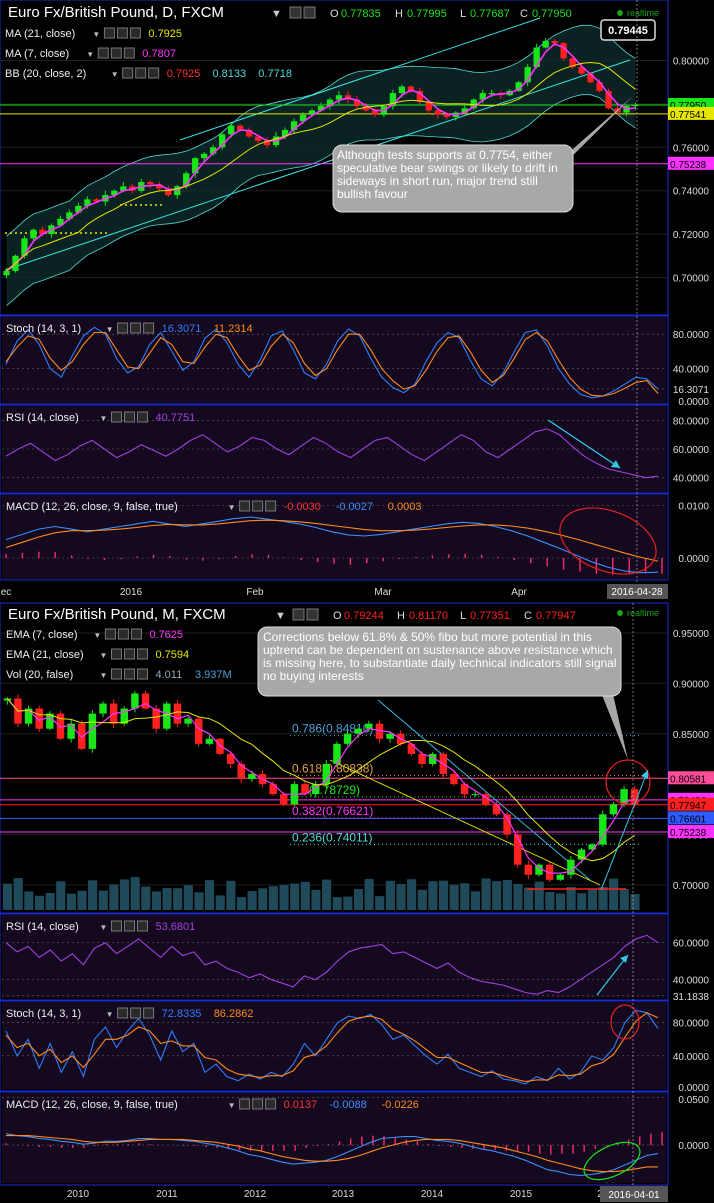 This screenshot has height=1203, width=714. Describe the element at coordinates (693, 1146) in the screenshot. I see `monthly-macd-y-tick: 0.0000` at that location.